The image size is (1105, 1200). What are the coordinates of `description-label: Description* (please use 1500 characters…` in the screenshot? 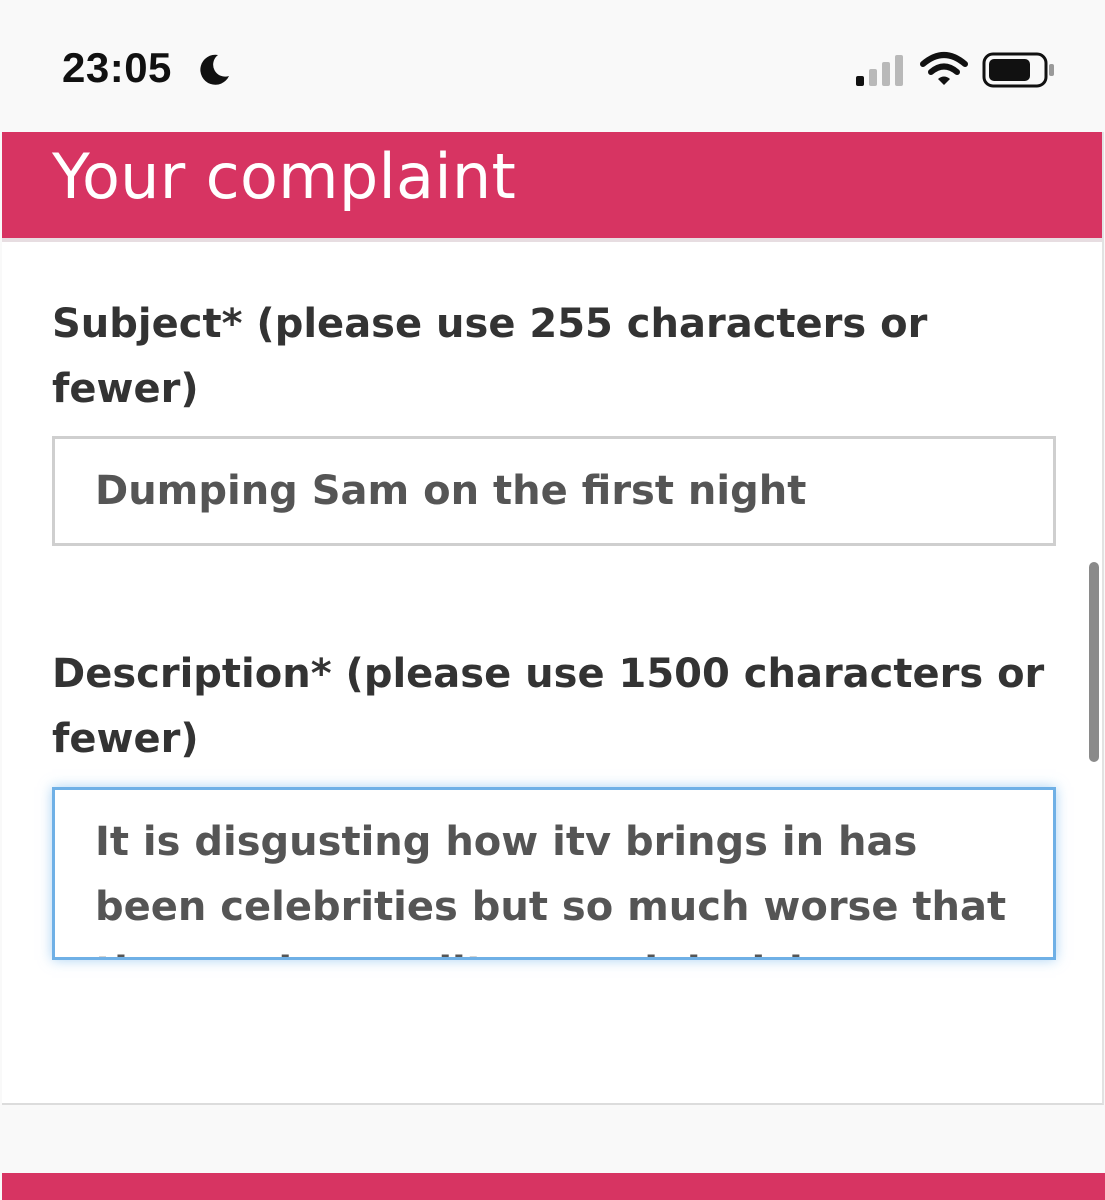 It's located at (548, 706).